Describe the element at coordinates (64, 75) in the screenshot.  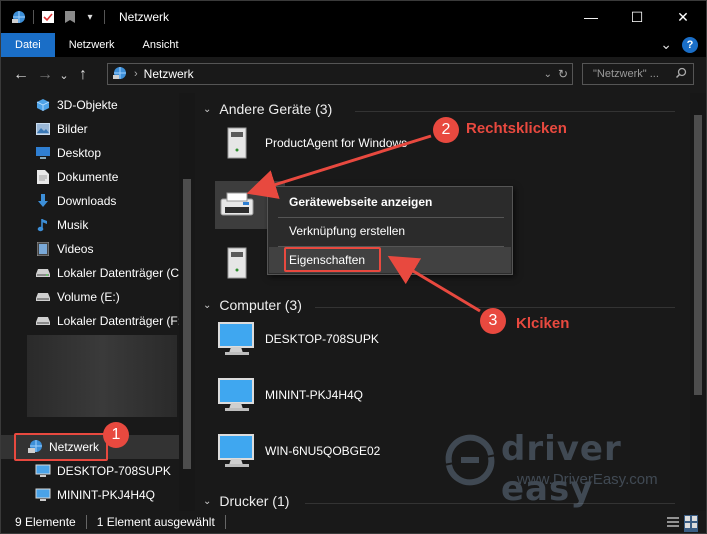
I see `recent-locations-button: ⌄` at that location.